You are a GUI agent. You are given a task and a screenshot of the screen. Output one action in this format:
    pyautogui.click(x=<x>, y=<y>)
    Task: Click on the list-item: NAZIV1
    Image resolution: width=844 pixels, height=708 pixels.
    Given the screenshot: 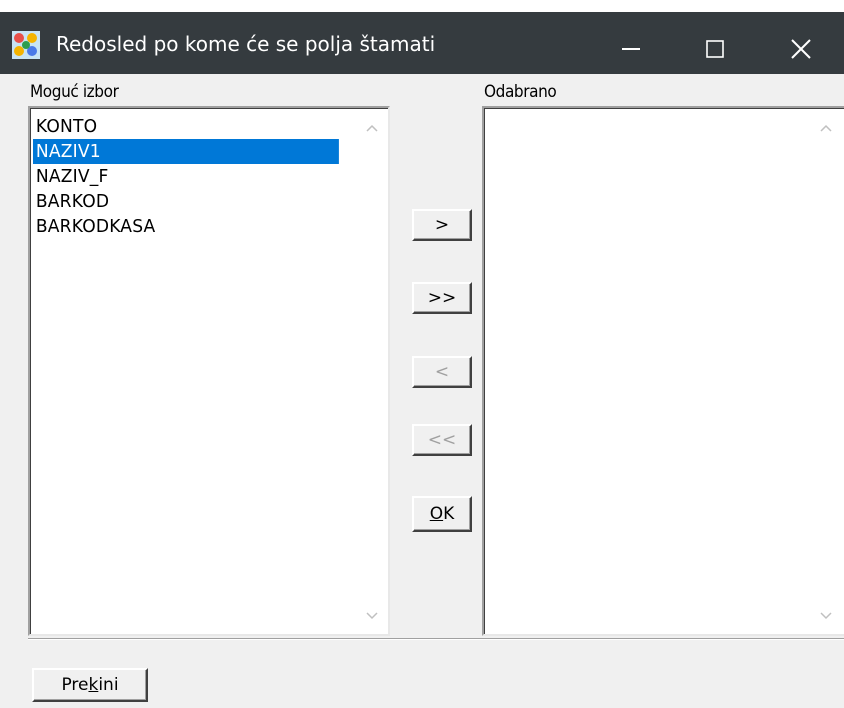 What is the action you would take?
    pyautogui.click(x=186, y=151)
    